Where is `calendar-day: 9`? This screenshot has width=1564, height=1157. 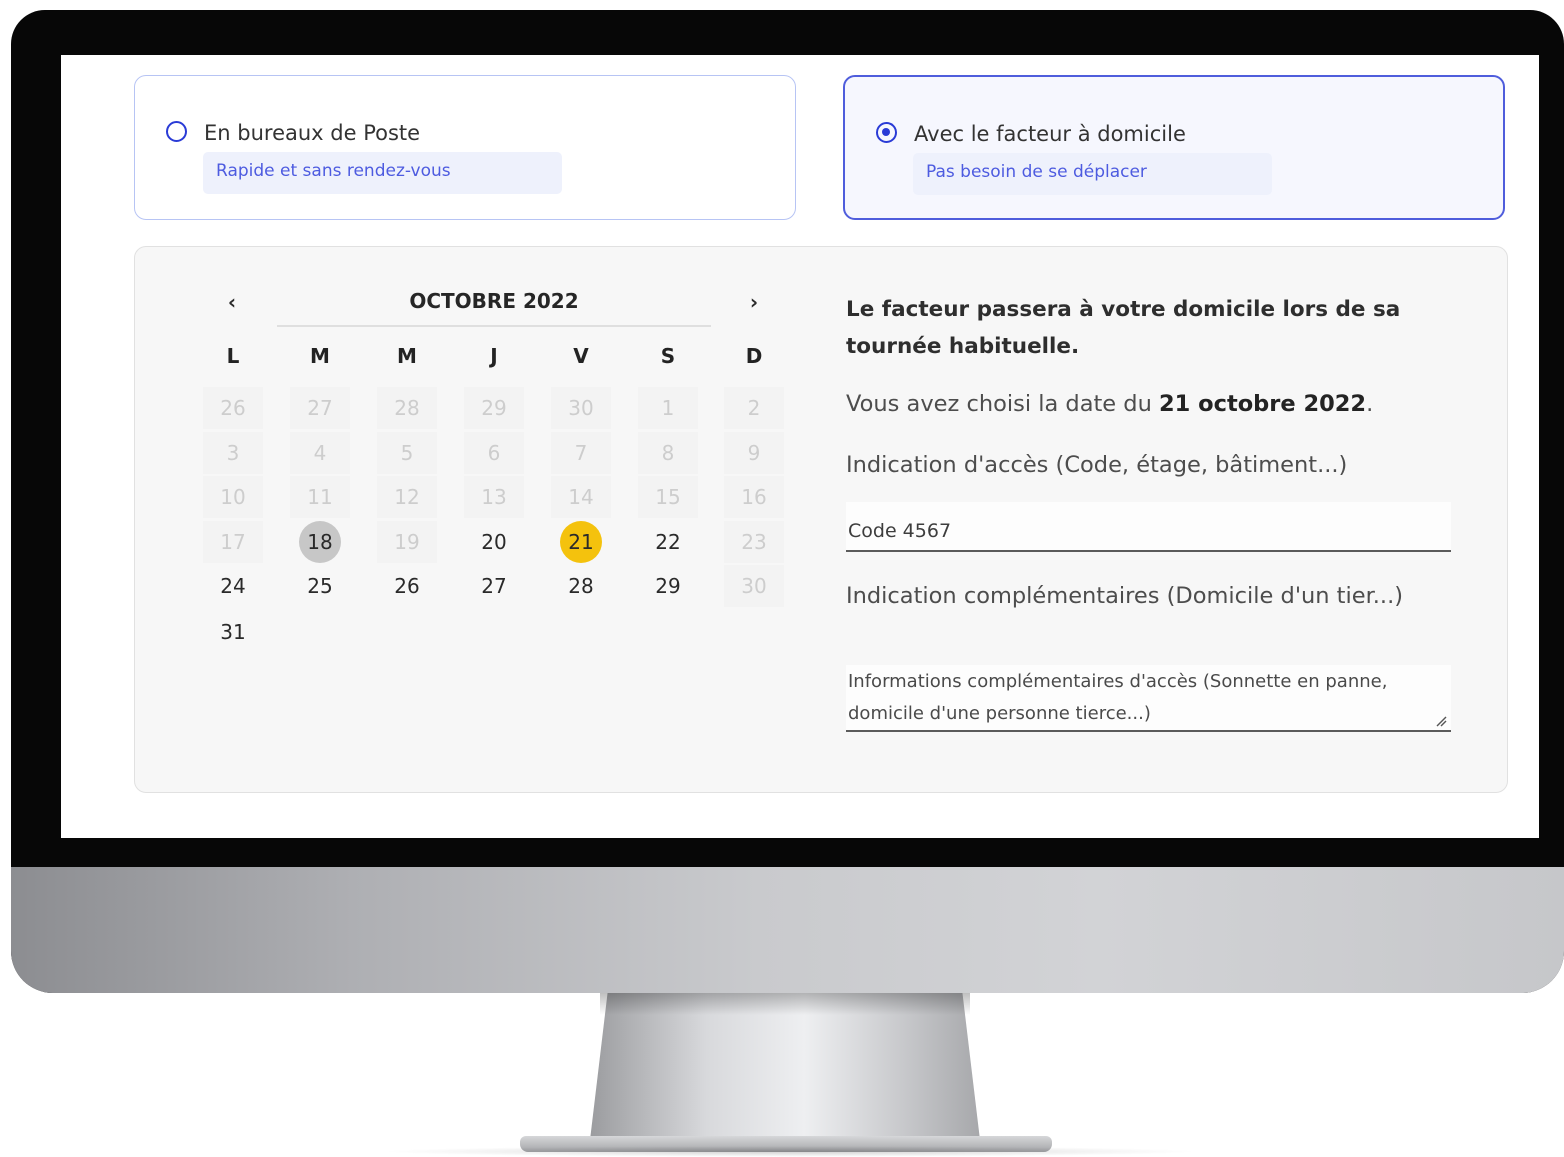 calendar-day: 9 is located at coordinates (754, 453).